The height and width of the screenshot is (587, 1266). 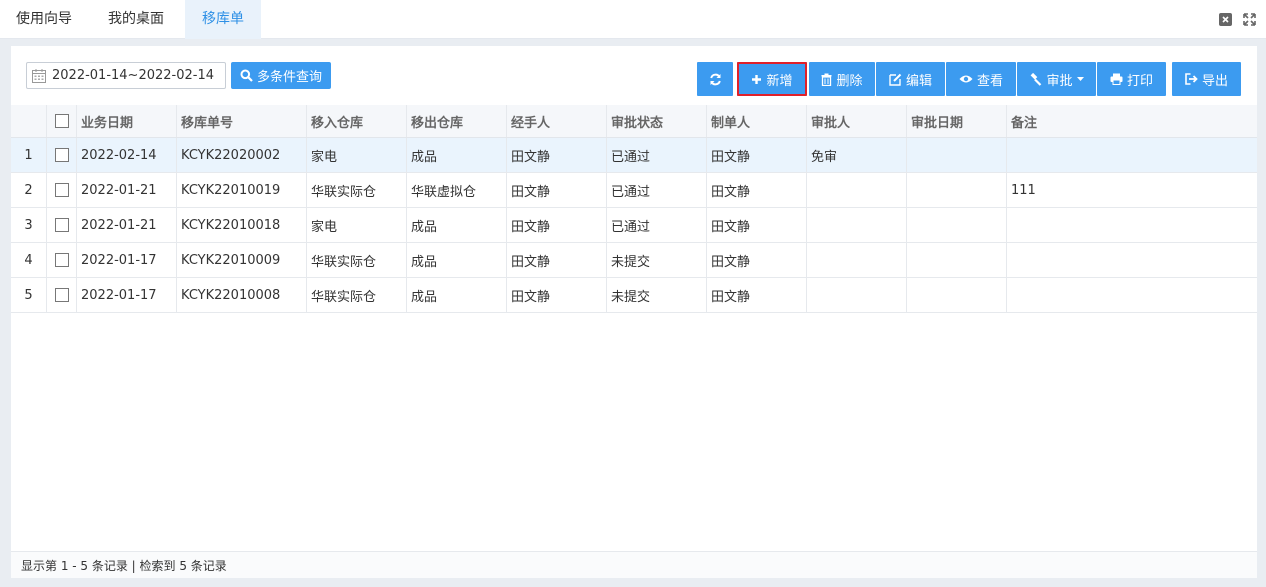 What do you see at coordinates (1080, 79) in the screenshot?
I see `caret-down-icon` at bounding box center [1080, 79].